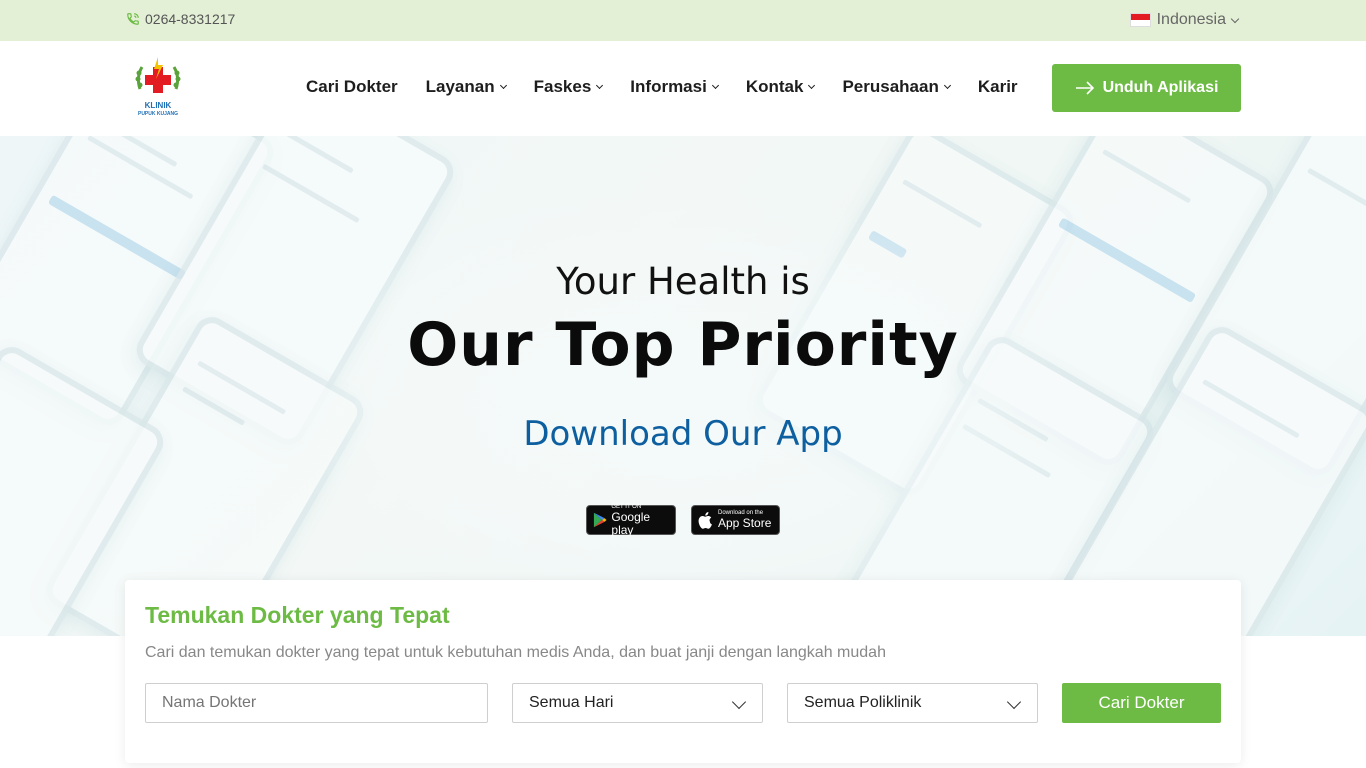  I want to click on nav-item-faskes: Faskes, so click(568, 87).